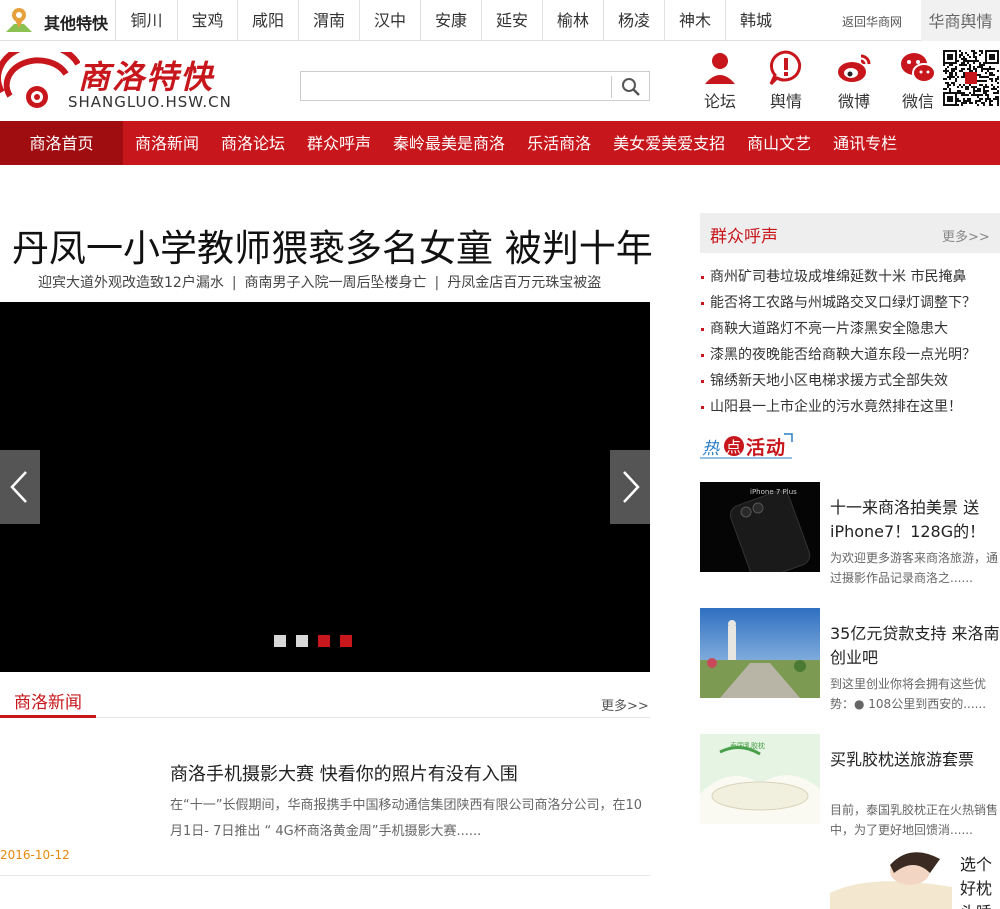 This screenshot has height=909, width=1000. I want to click on wechat-tool: 微信, so click(918, 80).